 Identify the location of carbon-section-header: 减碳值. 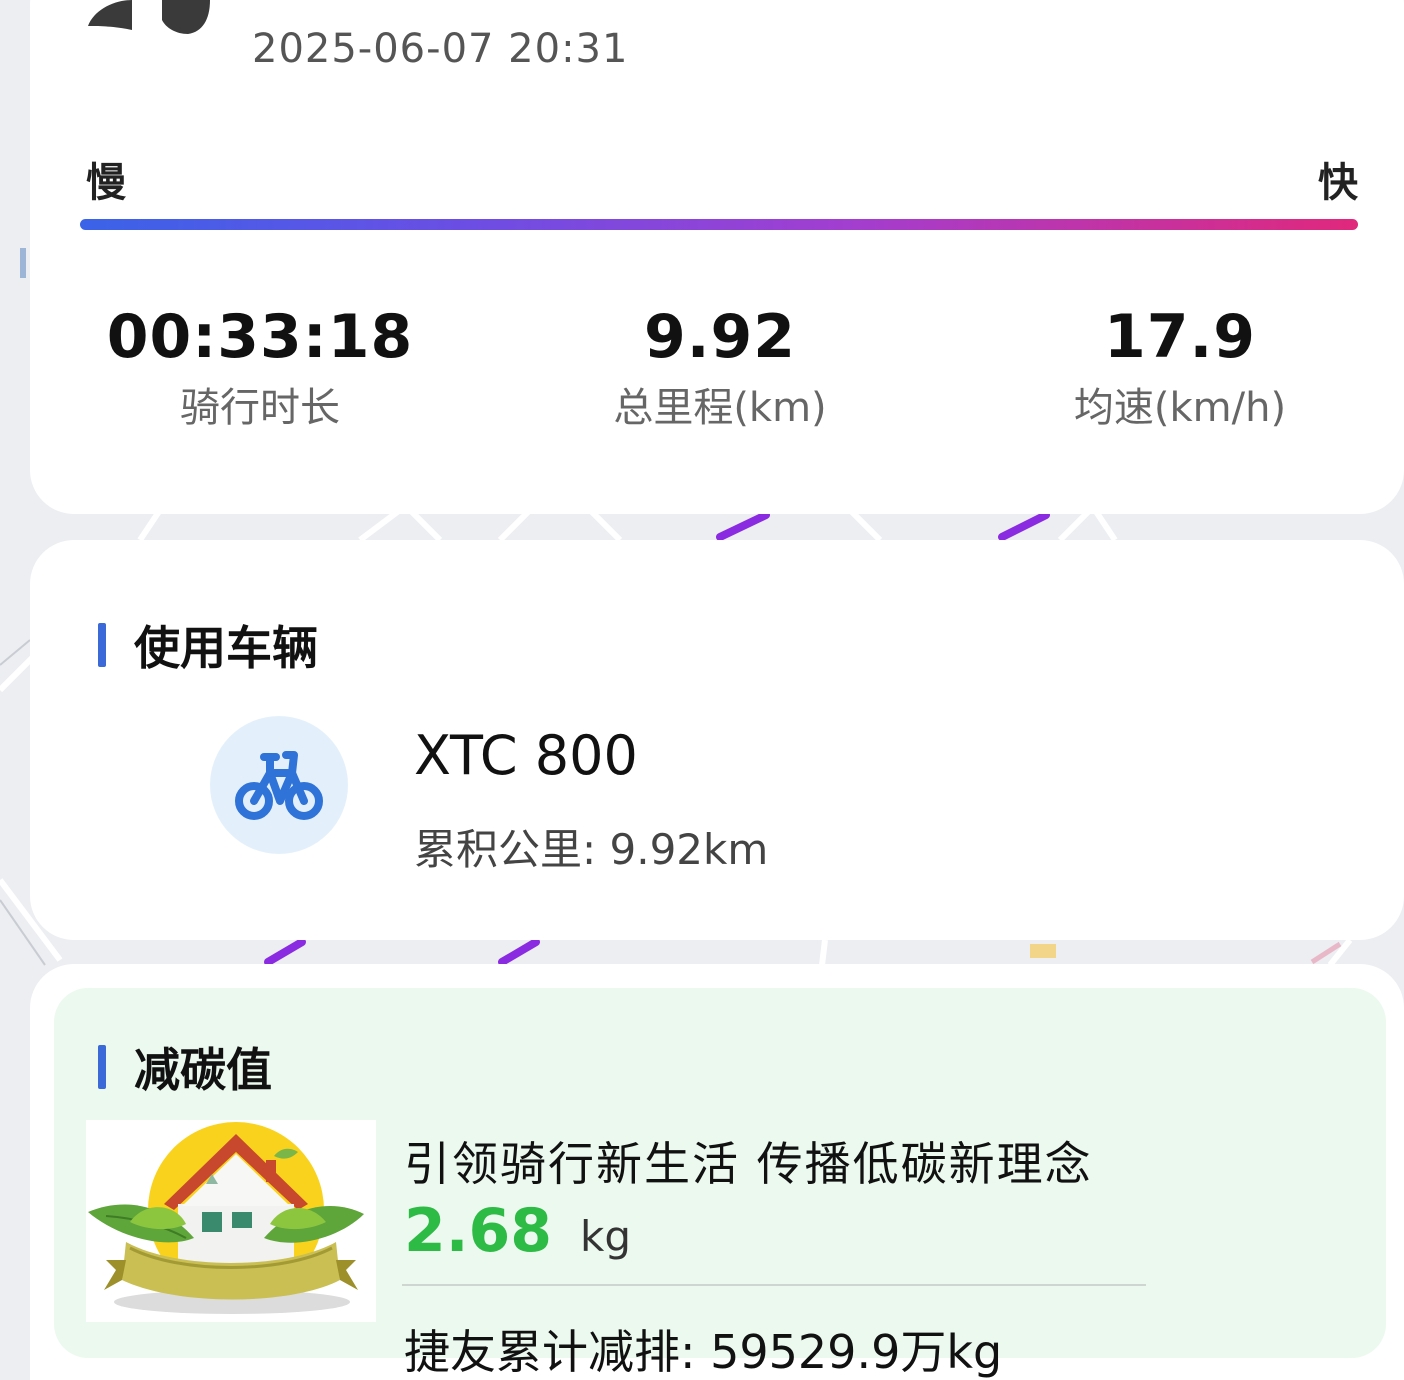
(185, 1067).